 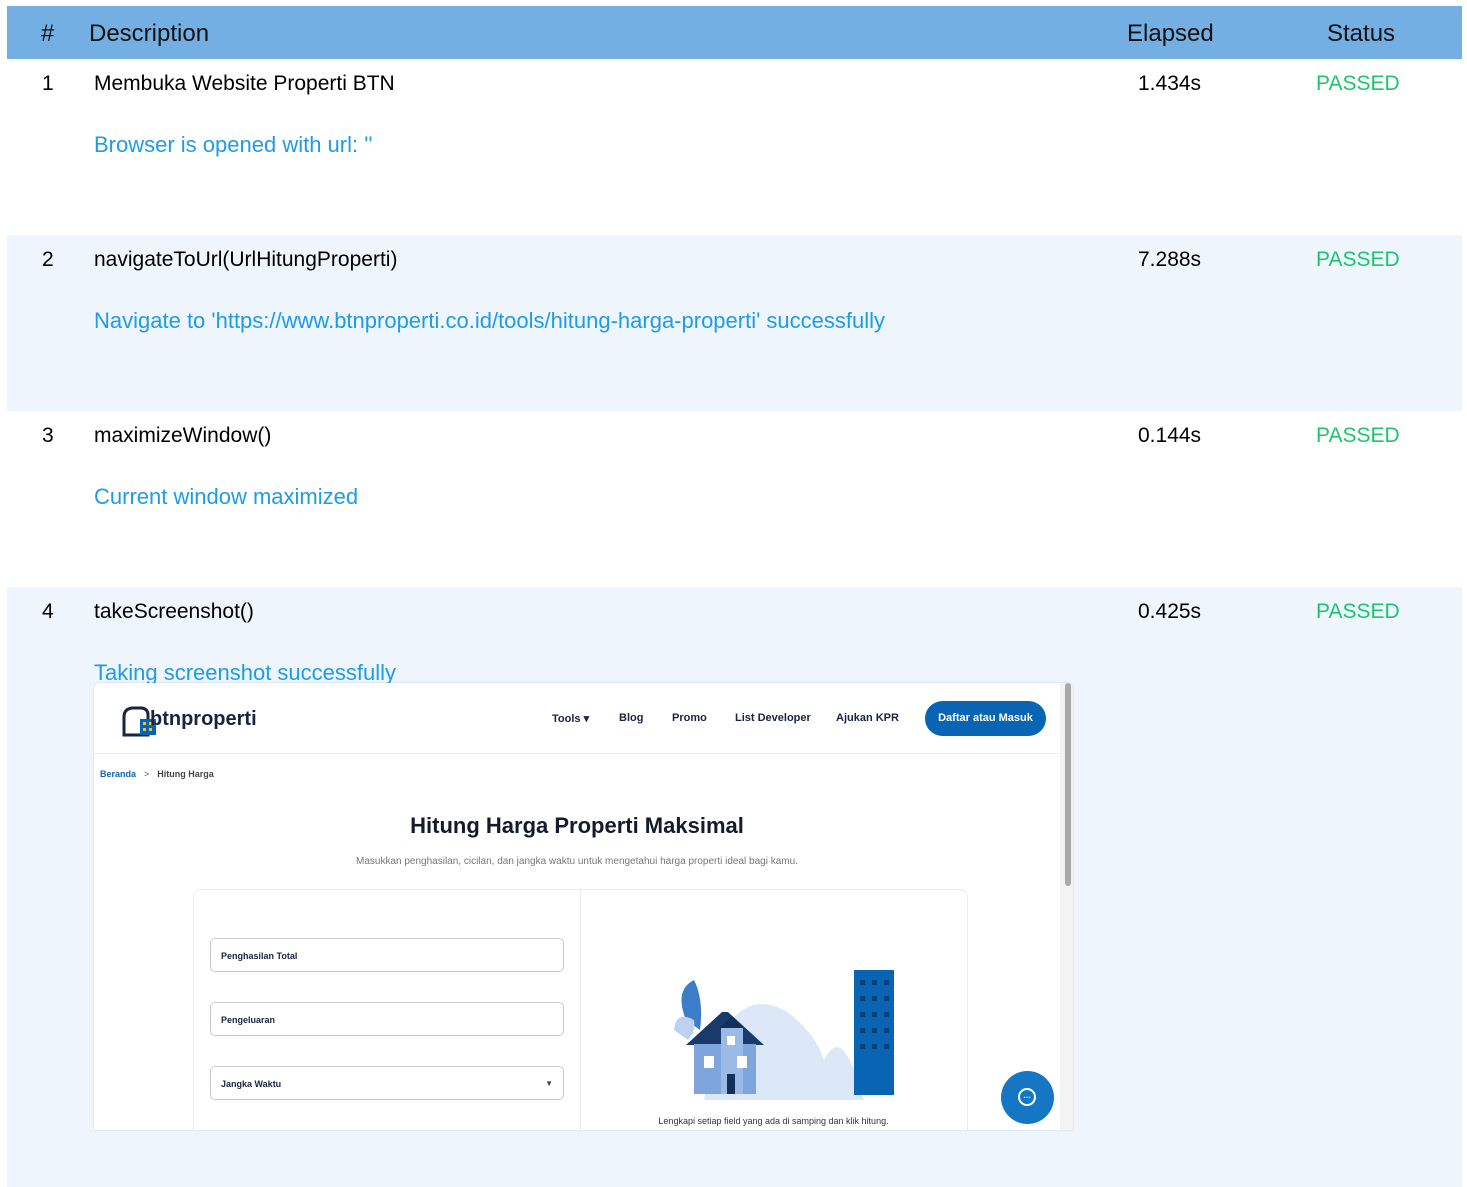 What do you see at coordinates (246, 259) in the screenshot?
I see `step-title: navigateToUrl(UrlHitungProperti)` at bounding box center [246, 259].